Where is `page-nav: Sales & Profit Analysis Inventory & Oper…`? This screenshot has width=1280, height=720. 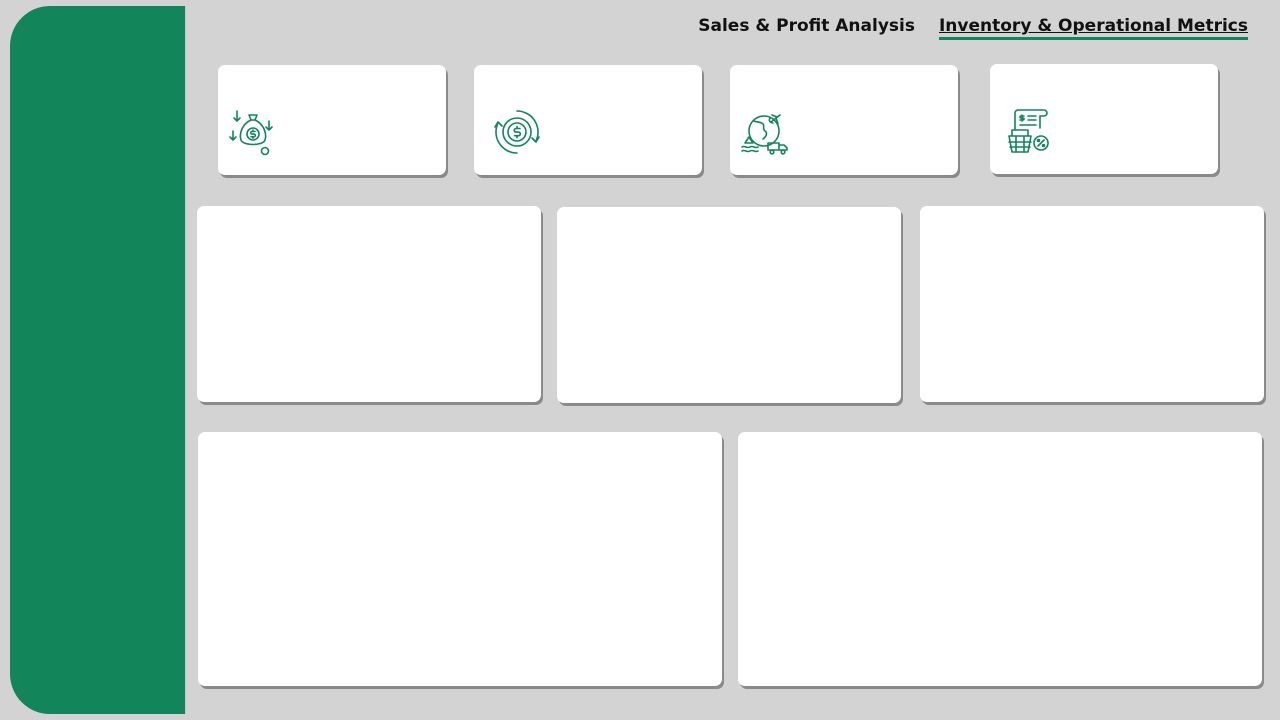 page-nav: Sales & Profit Analysis Inventory & Oper… is located at coordinates (973, 28).